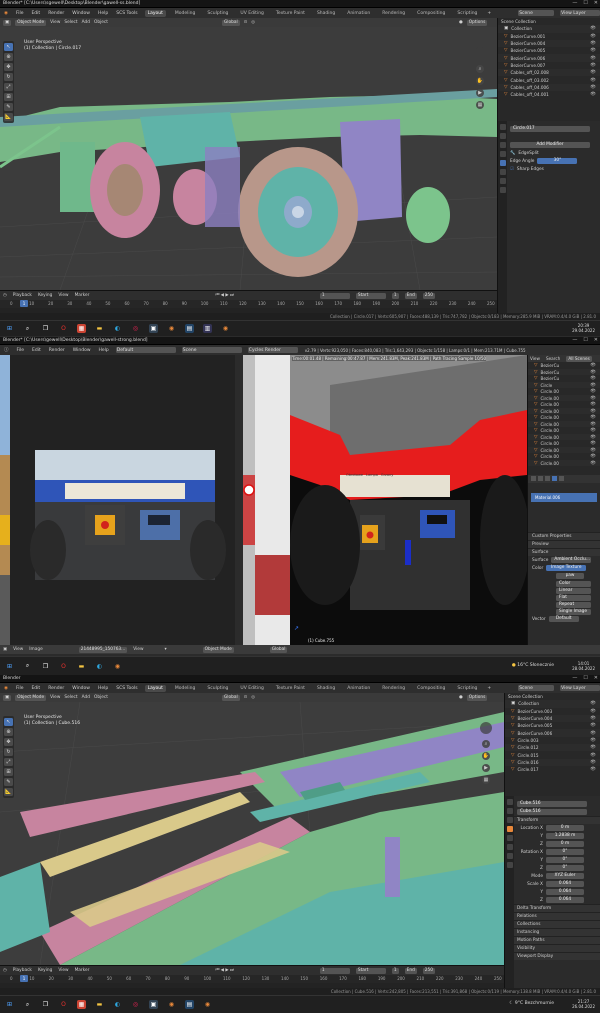 The height and width of the screenshot is (1013, 600). I want to click on transform-icon: ⊞, so click(8, 772).